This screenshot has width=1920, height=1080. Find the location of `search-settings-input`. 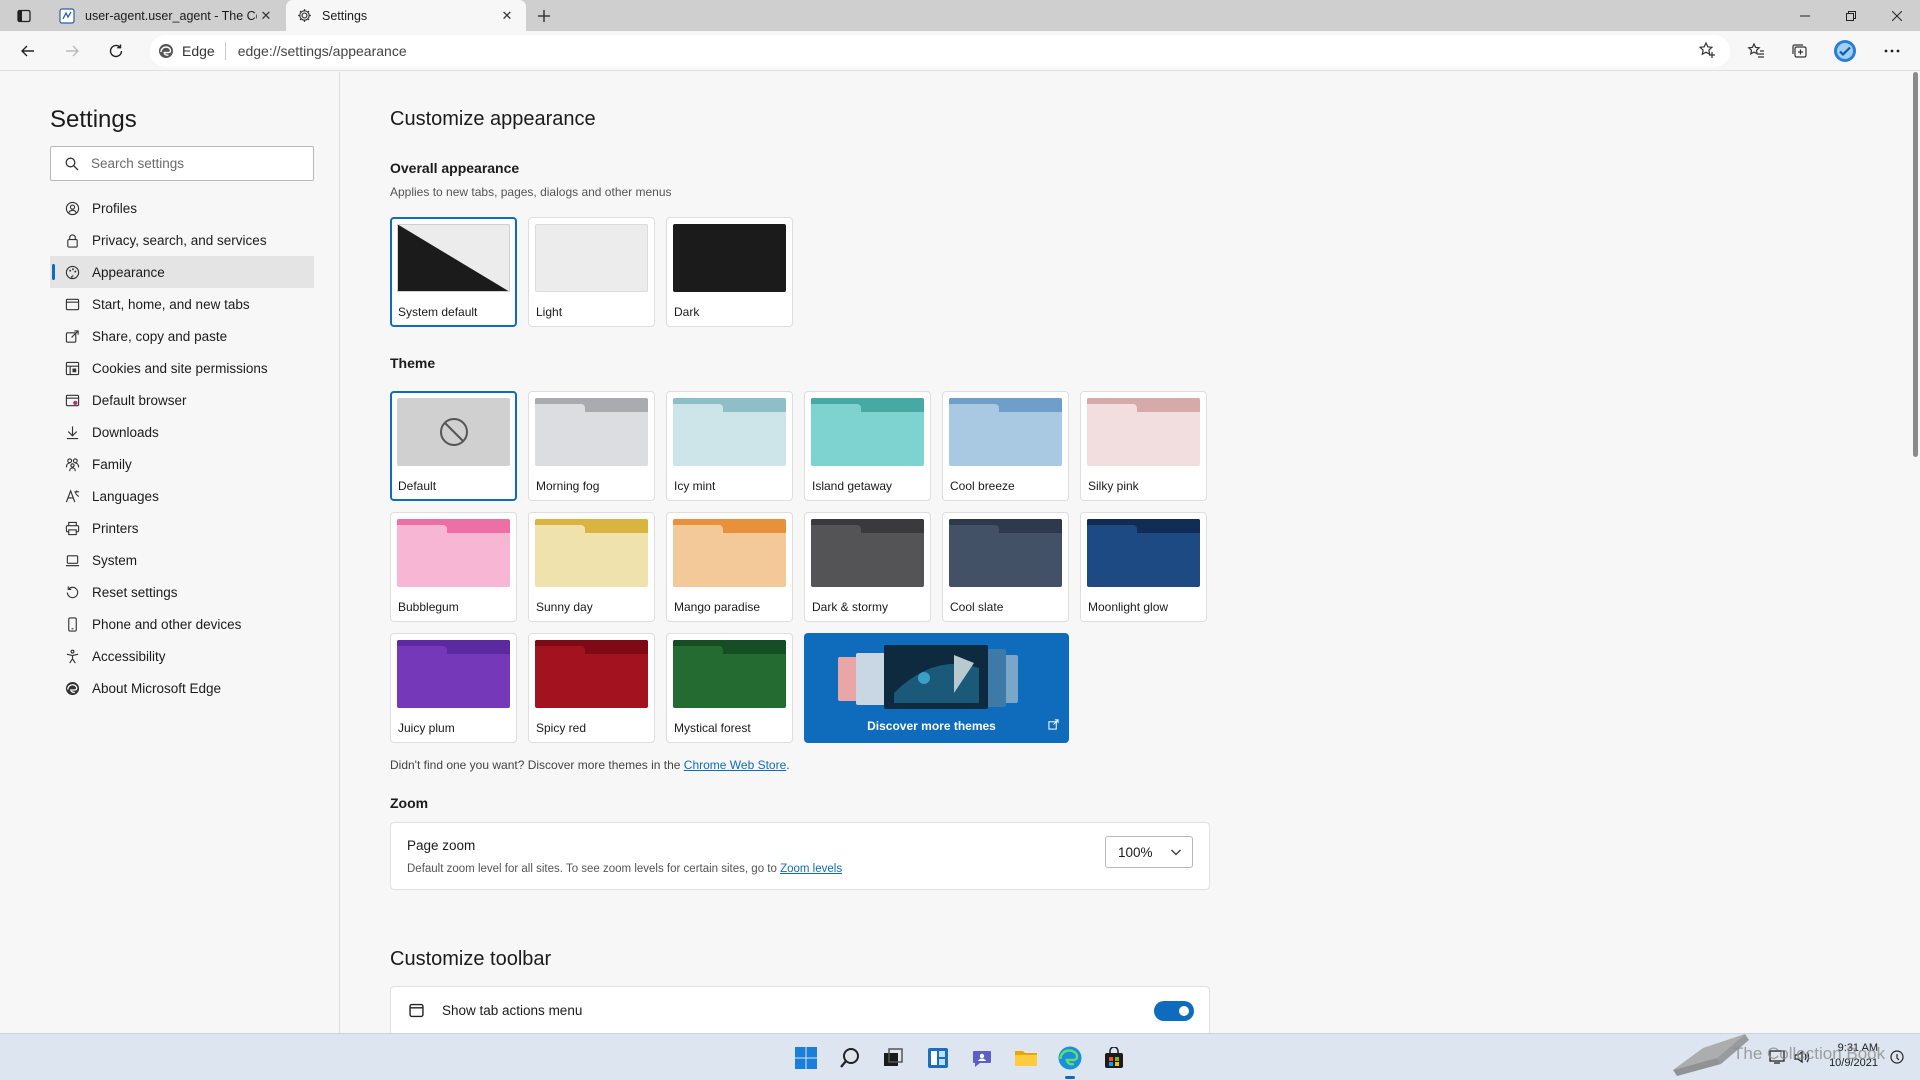

search-settings-input is located at coordinates (196, 163).